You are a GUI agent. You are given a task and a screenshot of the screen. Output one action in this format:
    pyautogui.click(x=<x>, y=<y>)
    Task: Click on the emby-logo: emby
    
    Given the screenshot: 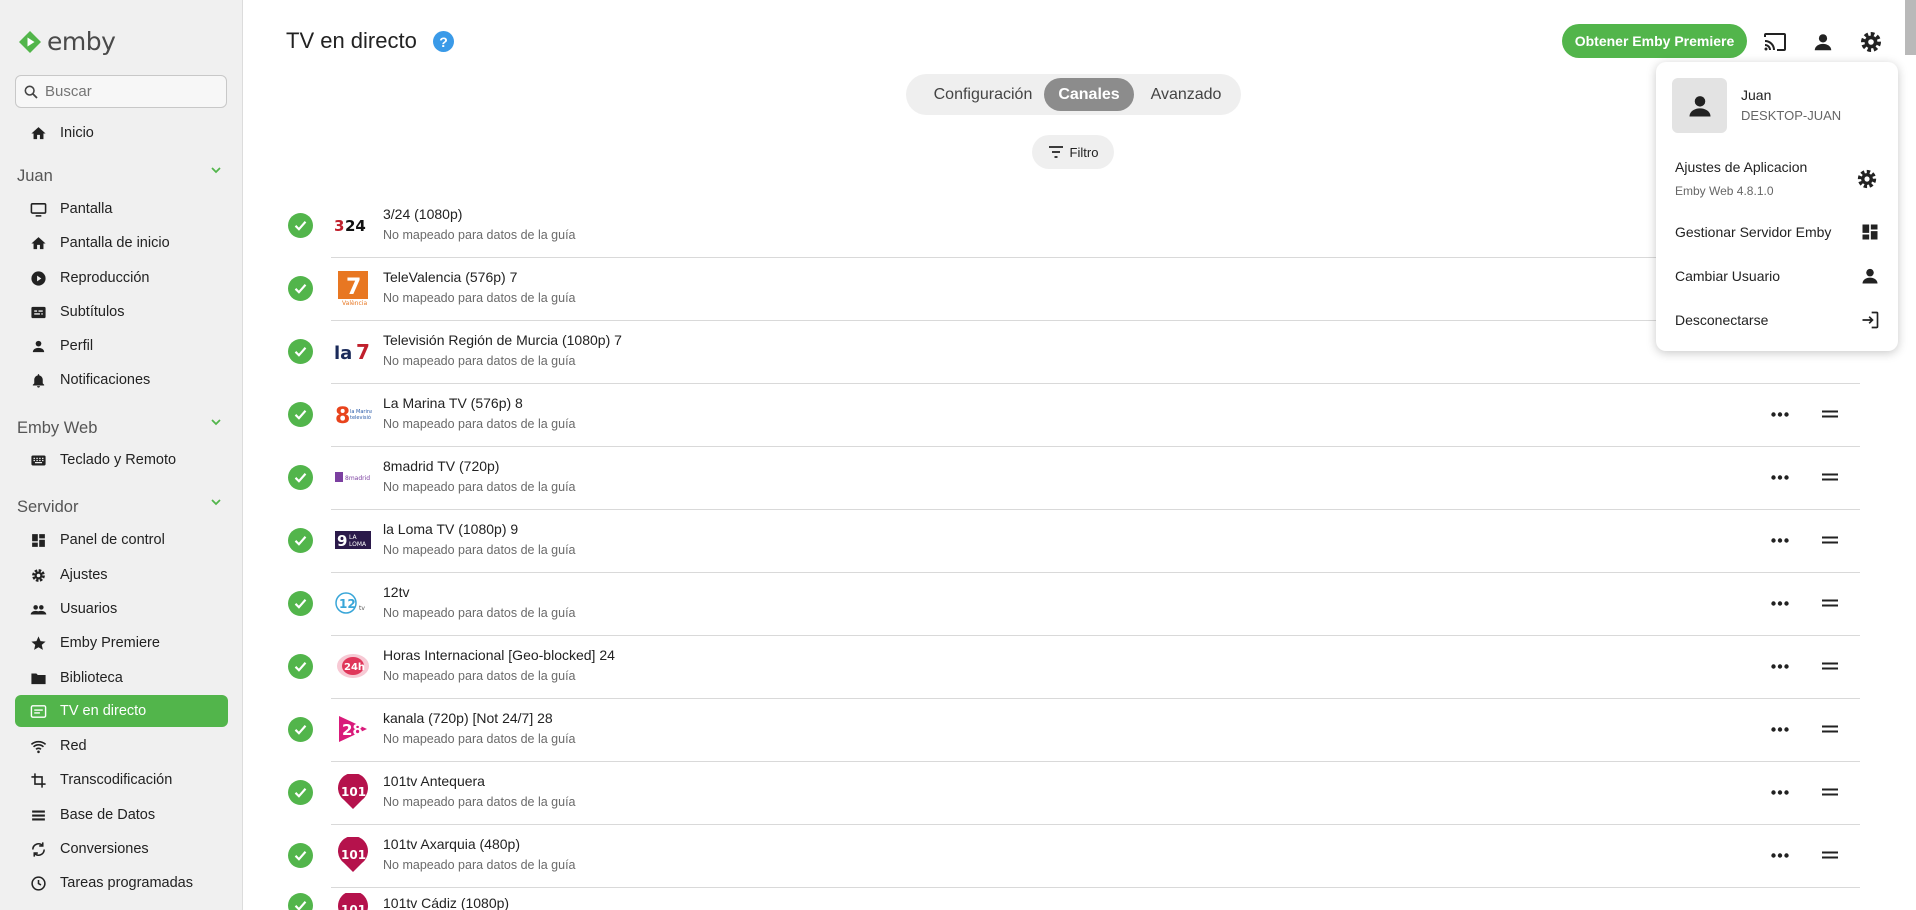 What is the action you would take?
    pyautogui.click(x=67, y=41)
    